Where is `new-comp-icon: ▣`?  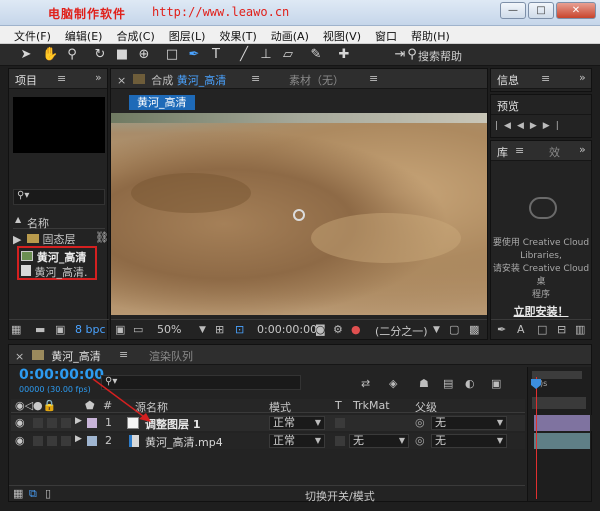 new-comp-icon: ▣ is located at coordinates (60, 330).